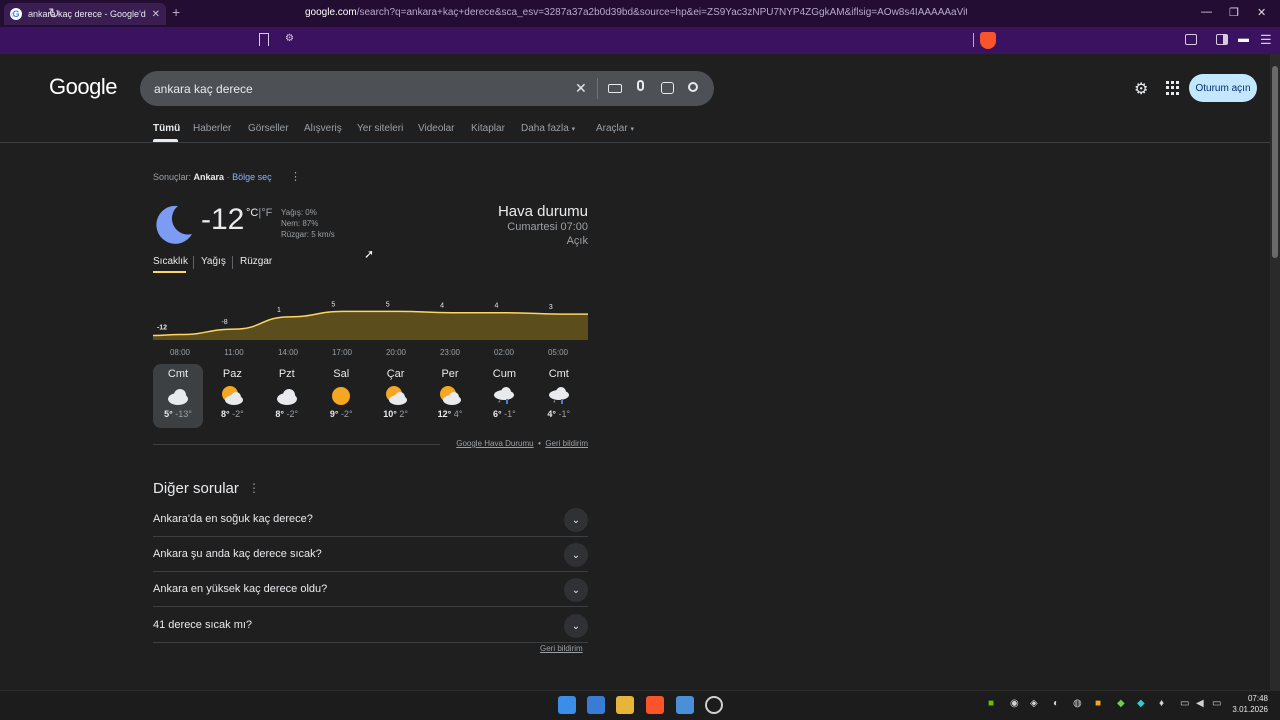  What do you see at coordinates (341, 396) in the screenshot?
I see `forecast-day: Sal 9° -2°` at bounding box center [341, 396].